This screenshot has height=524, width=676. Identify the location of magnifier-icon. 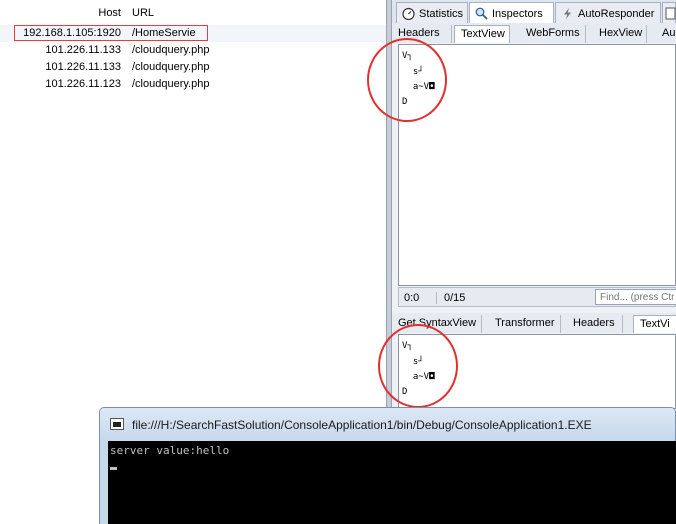
(481, 13).